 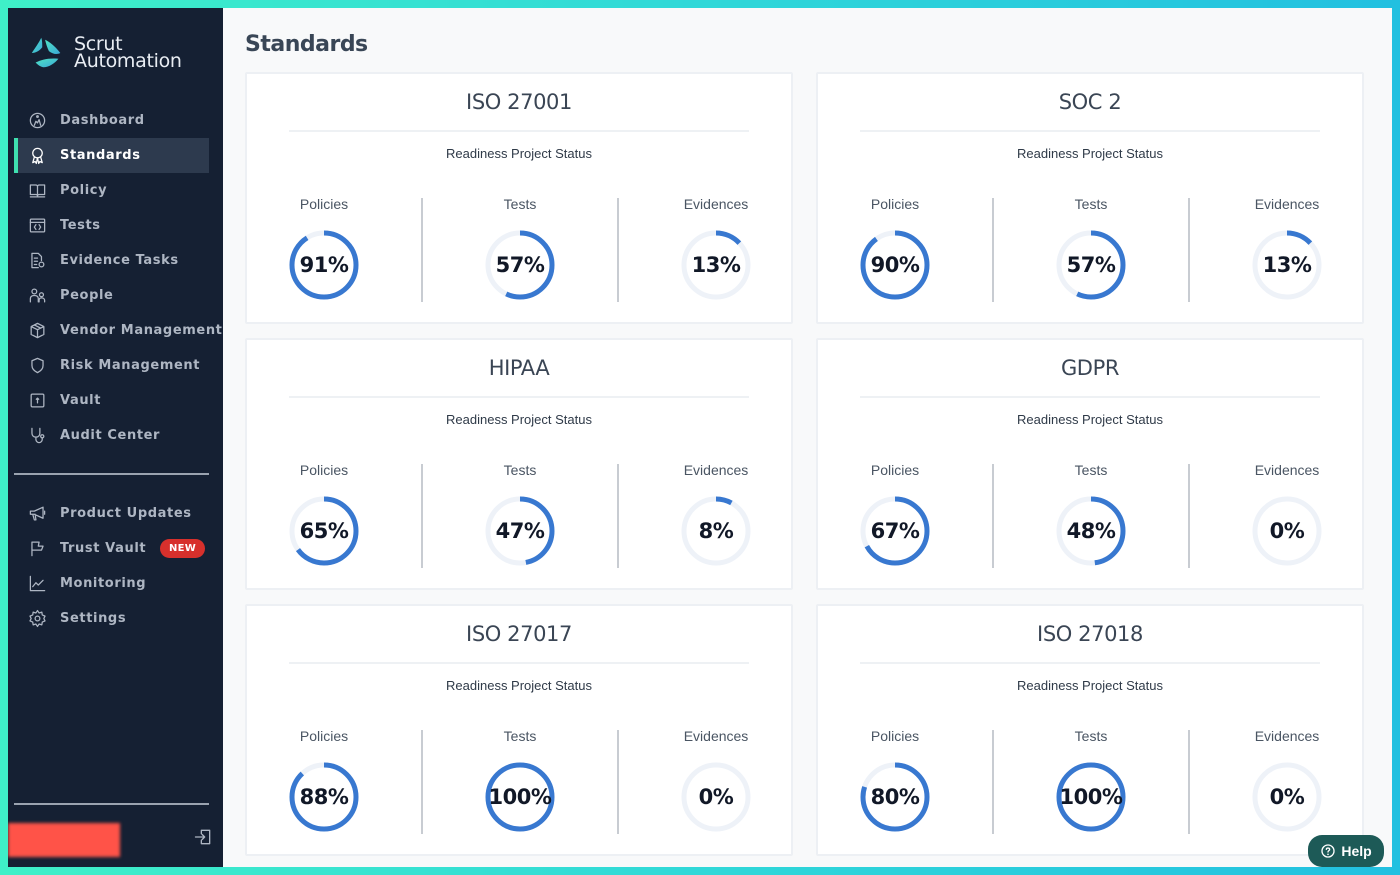 I want to click on scrut-logo-icon, so click(x=46, y=52).